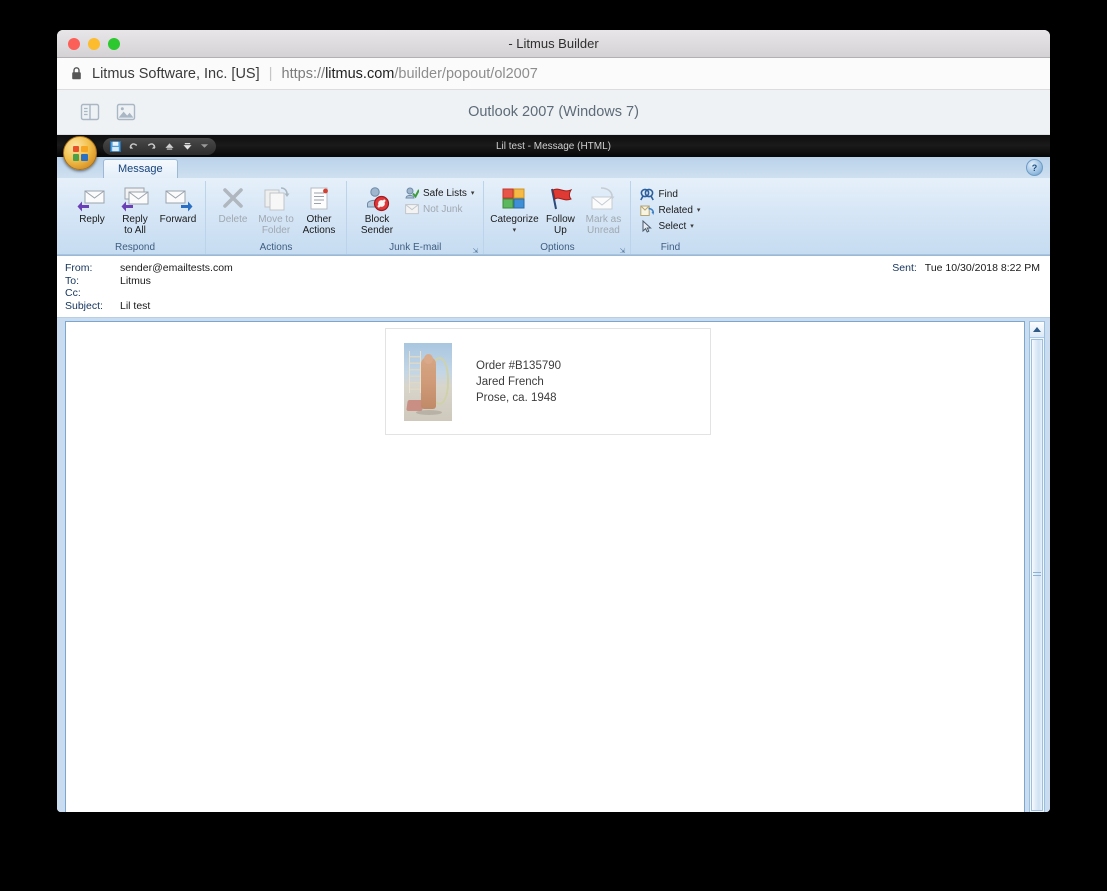  I want to click on cc-label: Cc:, so click(73, 293).